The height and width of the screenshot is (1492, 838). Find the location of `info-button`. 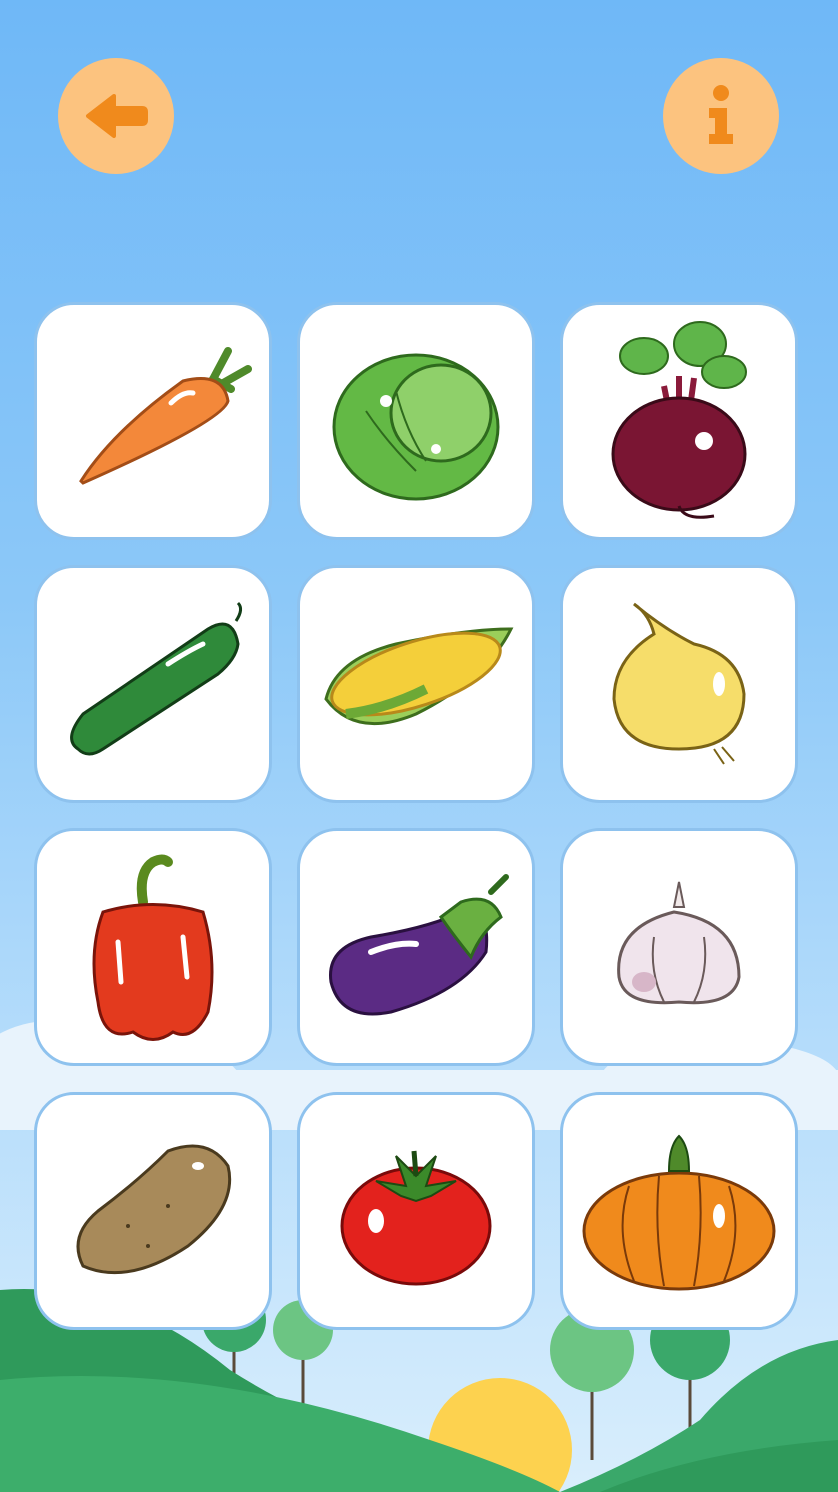

info-button is located at coordinates (721, 116).